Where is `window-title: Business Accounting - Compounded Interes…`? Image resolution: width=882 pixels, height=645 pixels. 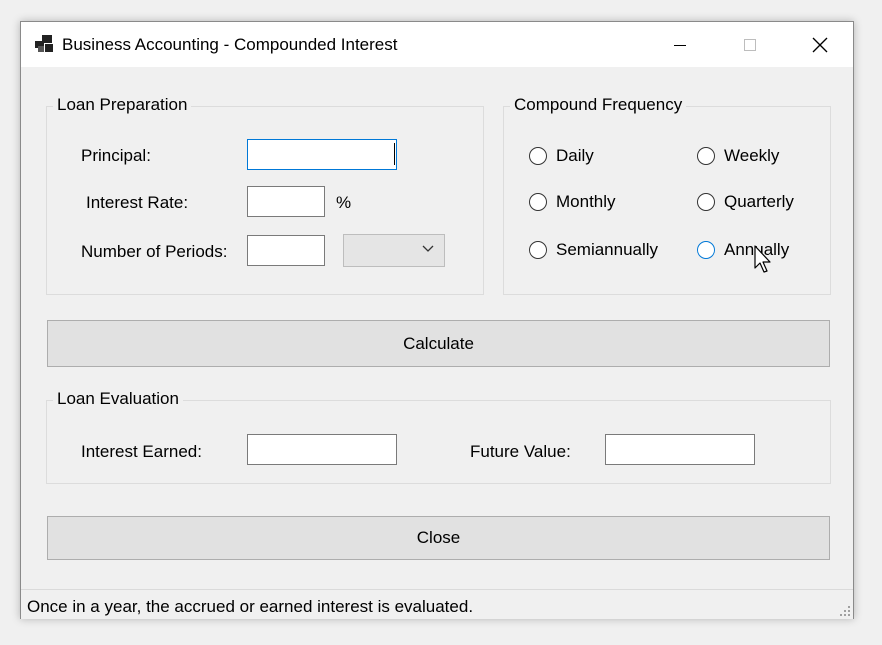 window-title: Business Accounting - Compounded Interes… is located at coordinates (230, 44).